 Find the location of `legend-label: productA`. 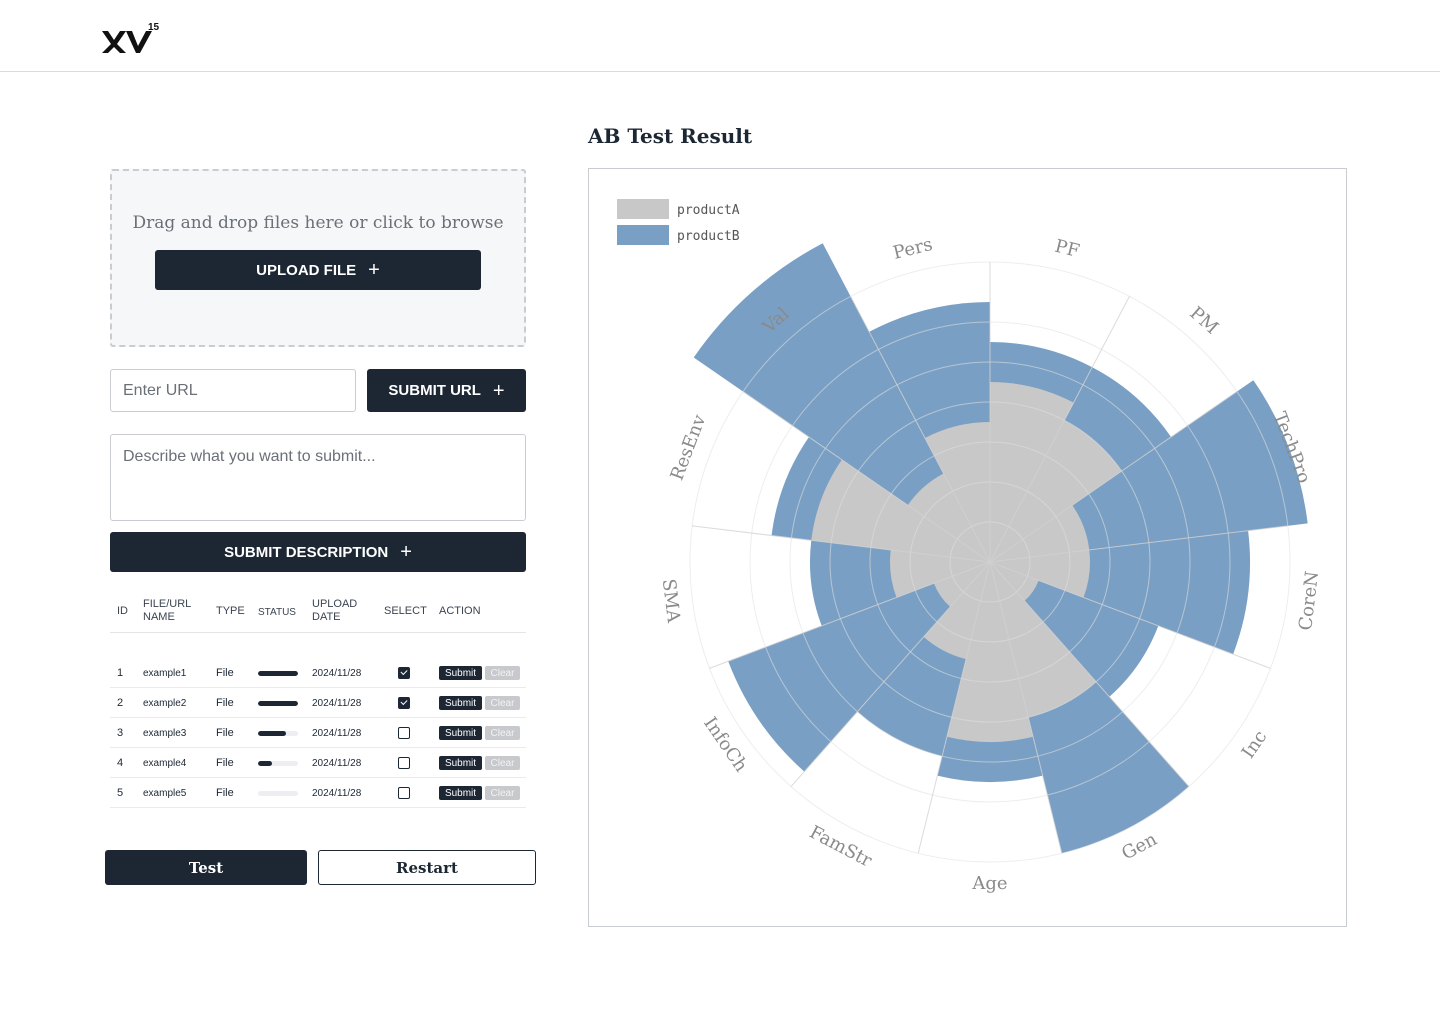

legend-label: productA is located at coordinates (708, 210).